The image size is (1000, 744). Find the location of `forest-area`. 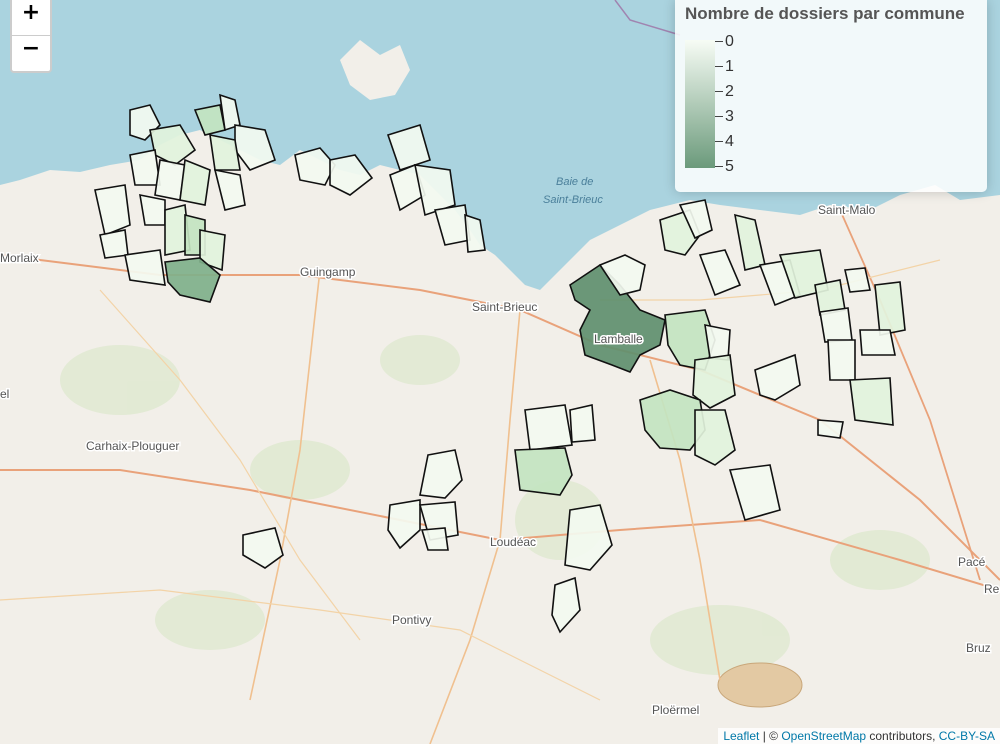

forest-area is located at coordinates (760, 685).